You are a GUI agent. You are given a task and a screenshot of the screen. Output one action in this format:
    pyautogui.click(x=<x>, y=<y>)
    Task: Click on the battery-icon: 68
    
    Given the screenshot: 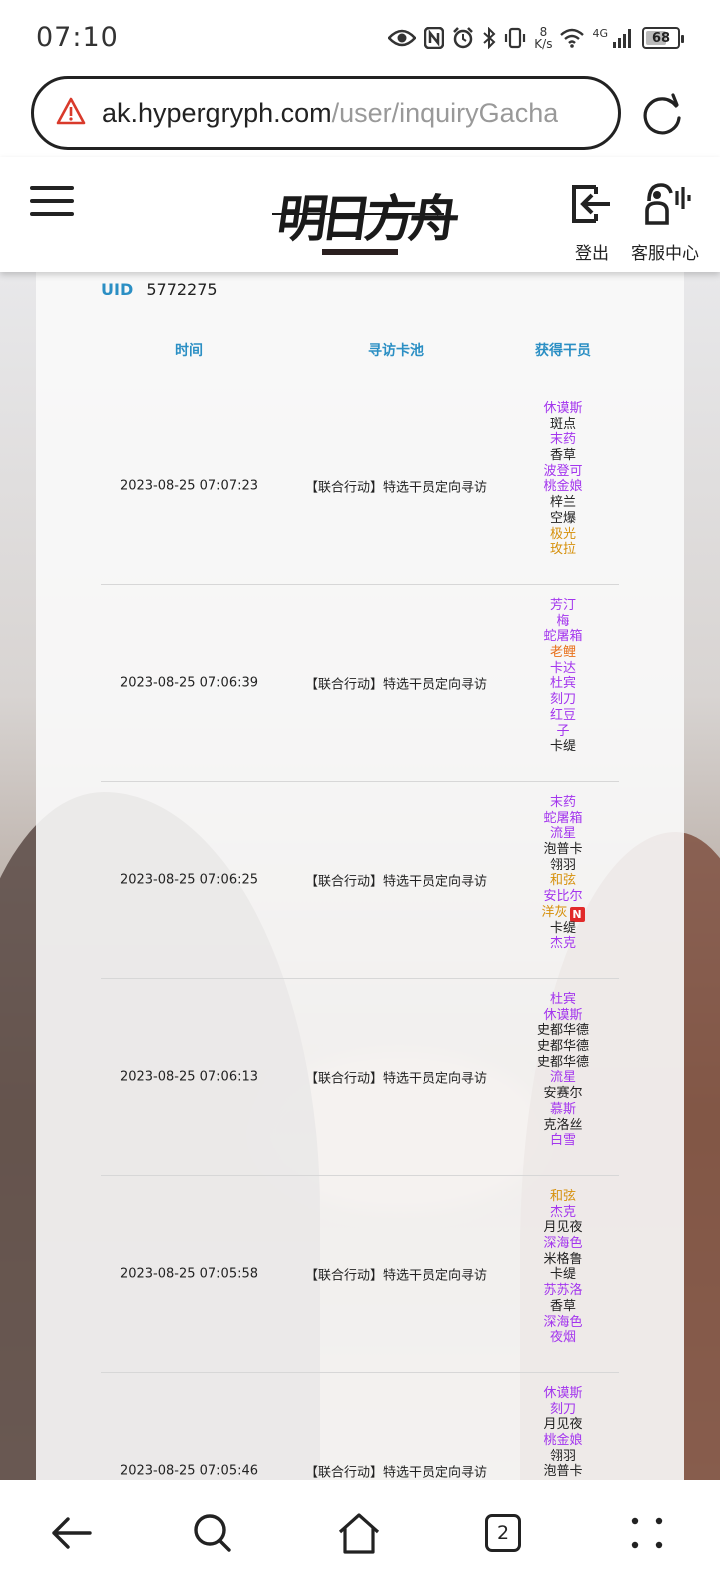 What is the action you would take?
    pyautogui.click(x=663, y=38)
    